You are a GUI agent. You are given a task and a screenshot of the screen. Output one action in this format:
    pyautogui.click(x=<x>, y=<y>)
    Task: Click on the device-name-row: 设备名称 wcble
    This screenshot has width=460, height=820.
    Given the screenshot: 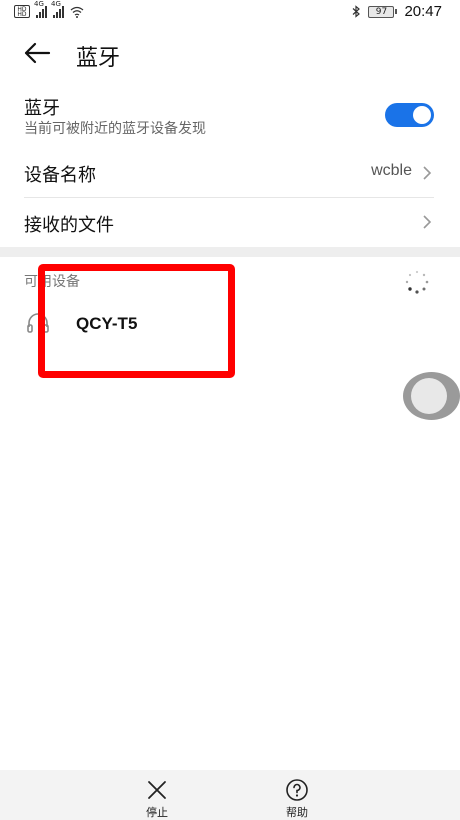 What is the action you would take?
    pyautogui.click(x=230, y=173)
    